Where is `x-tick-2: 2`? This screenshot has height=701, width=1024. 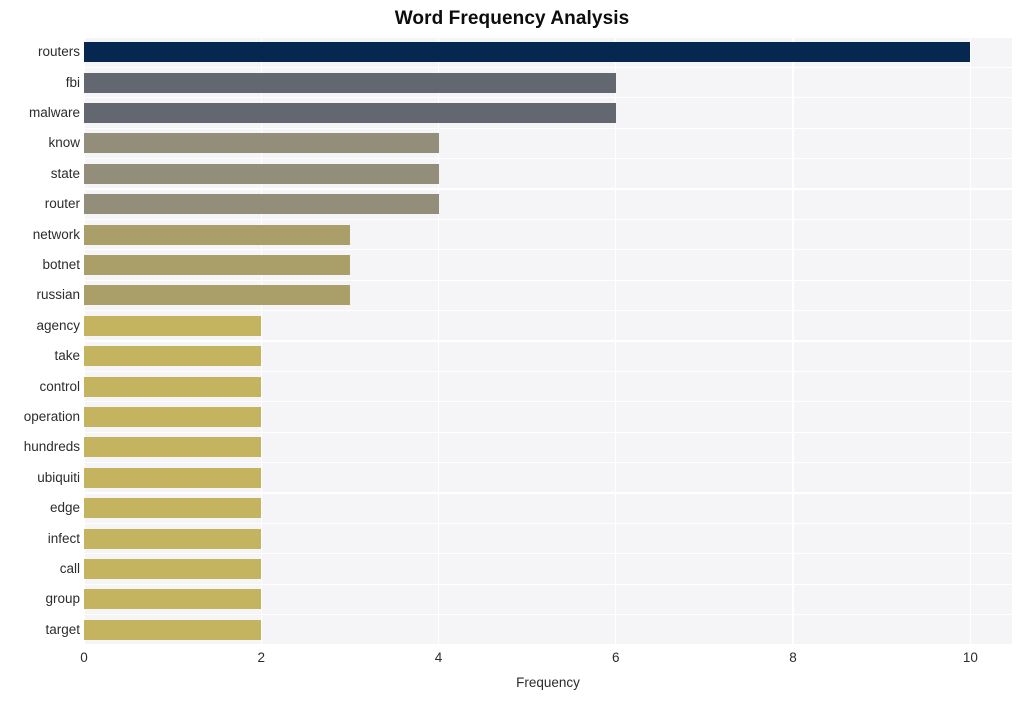 x-tick-2: 2 is located at coordinates (261, 657).